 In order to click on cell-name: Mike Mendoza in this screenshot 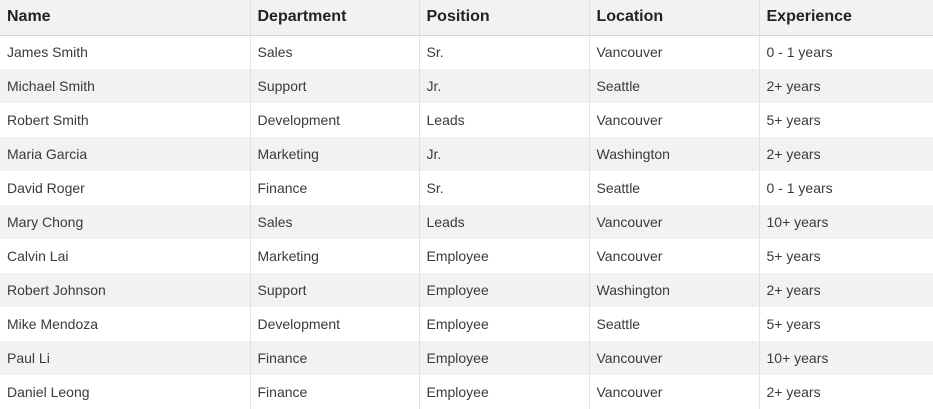, I will do `click(53, 324)`.